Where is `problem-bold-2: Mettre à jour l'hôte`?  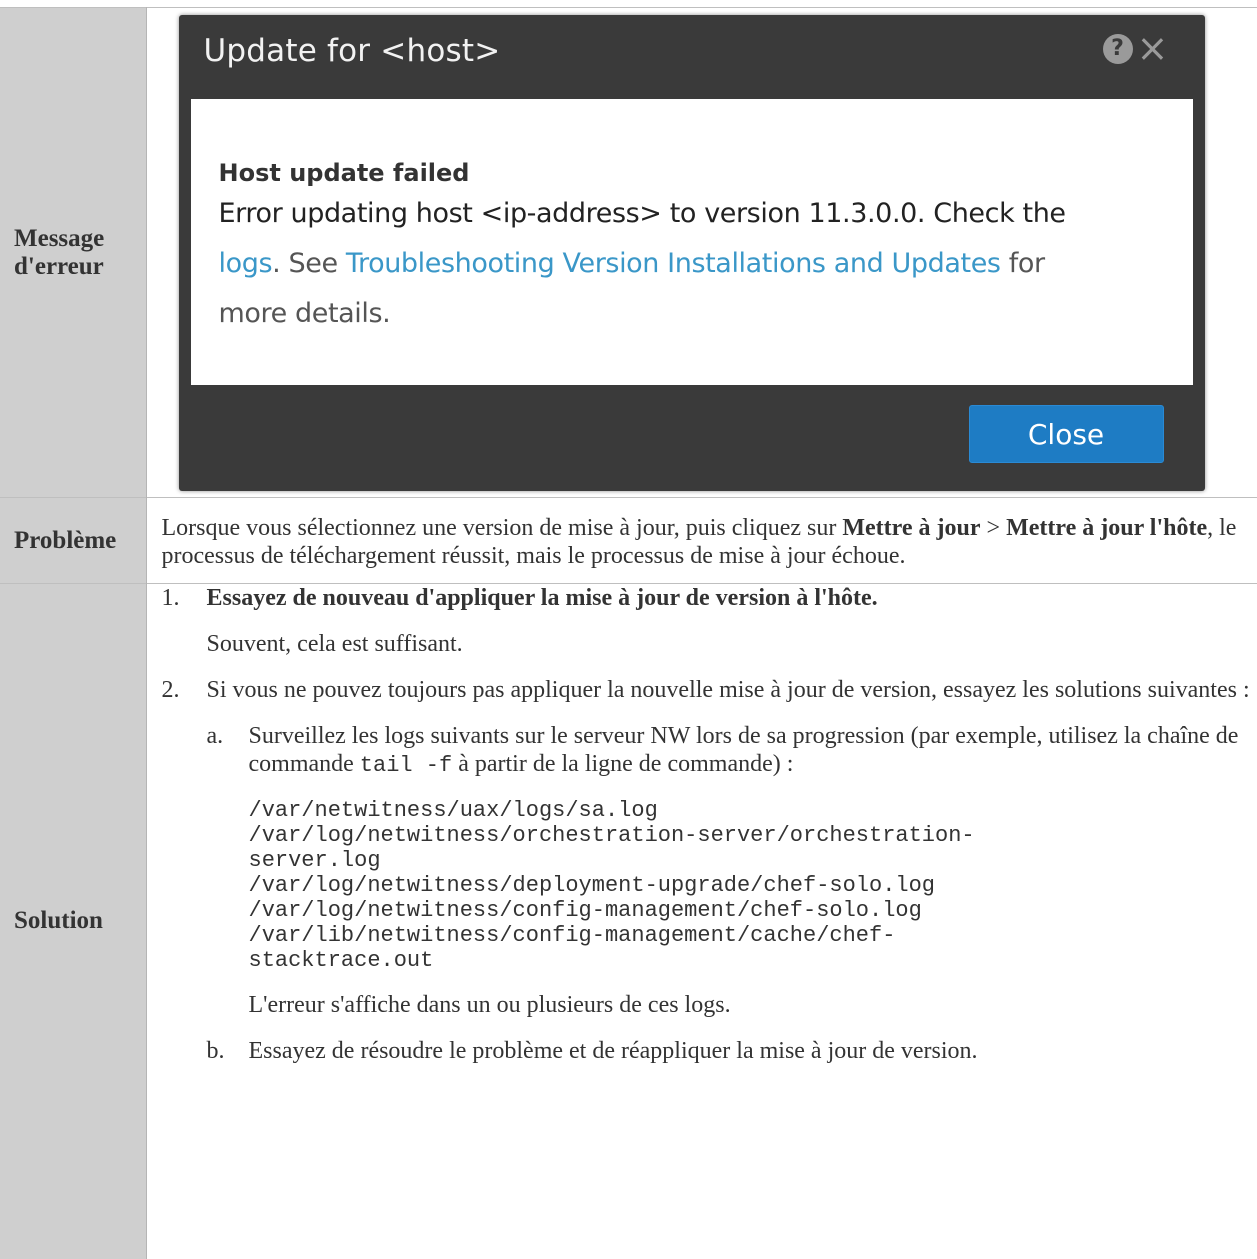
problem-bold-2: Mettre à jour l'hôte is located at coordinates (1107, 527).